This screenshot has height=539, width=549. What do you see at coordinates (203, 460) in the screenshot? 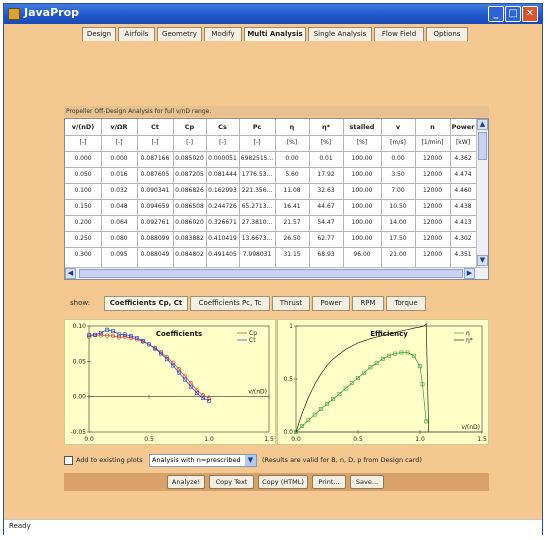
I see `analysis-mode-select: Analysis with n=prescribed ▼` at bounding box center [203, 460].